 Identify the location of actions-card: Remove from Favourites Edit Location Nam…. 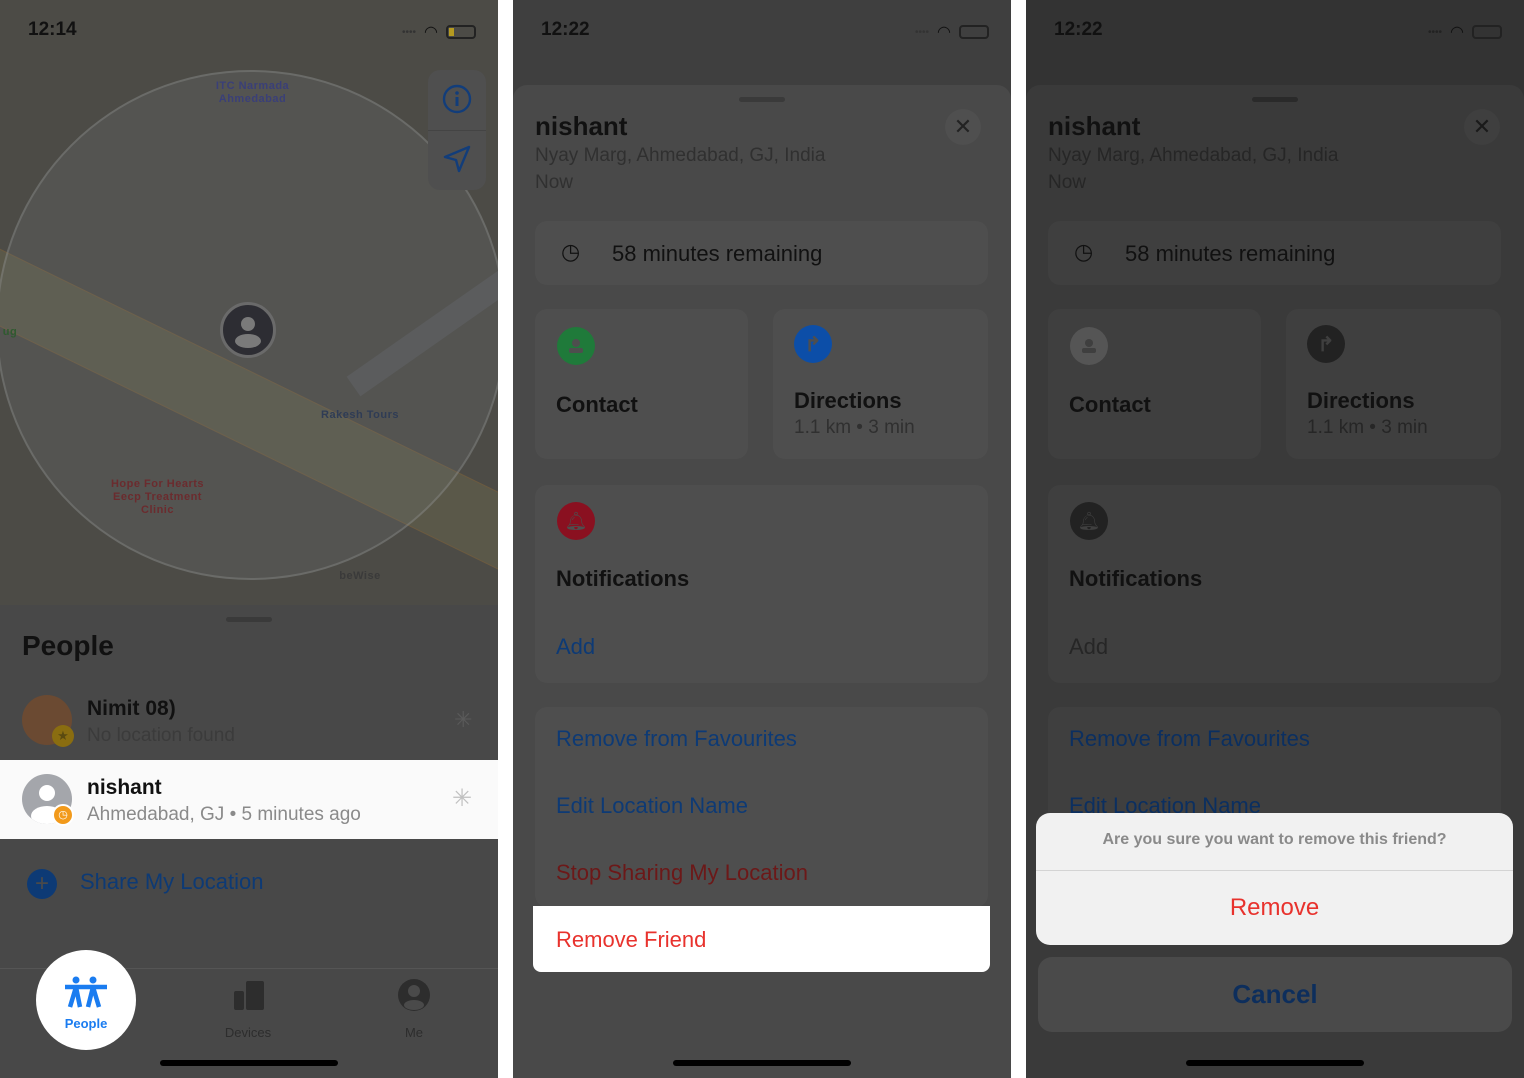
(761, 807).